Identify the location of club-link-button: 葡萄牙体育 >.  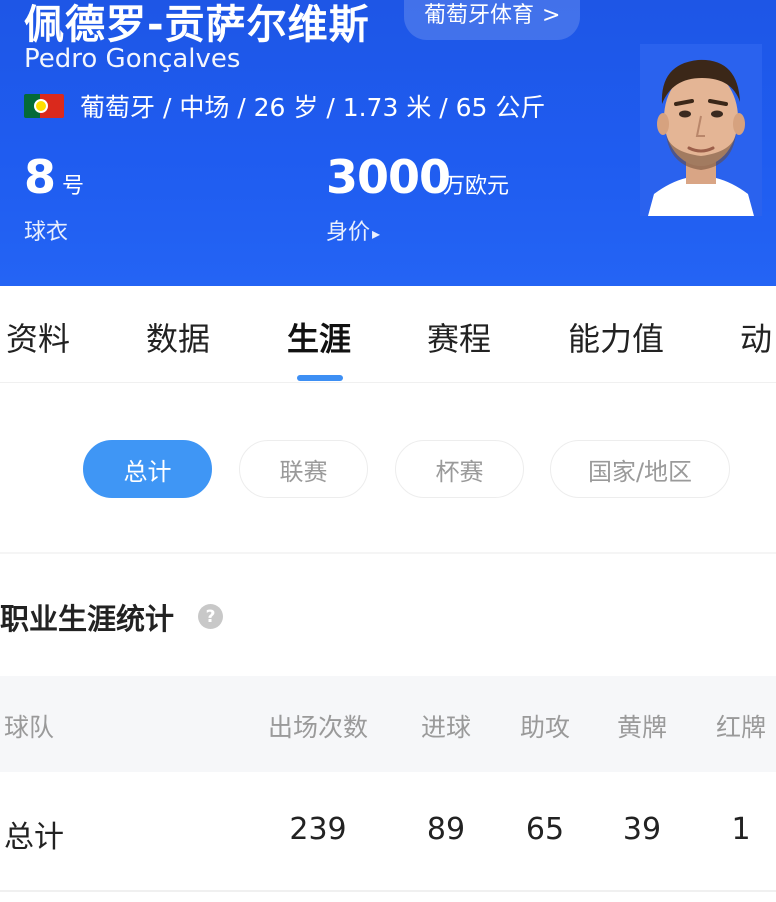
(492, 20).